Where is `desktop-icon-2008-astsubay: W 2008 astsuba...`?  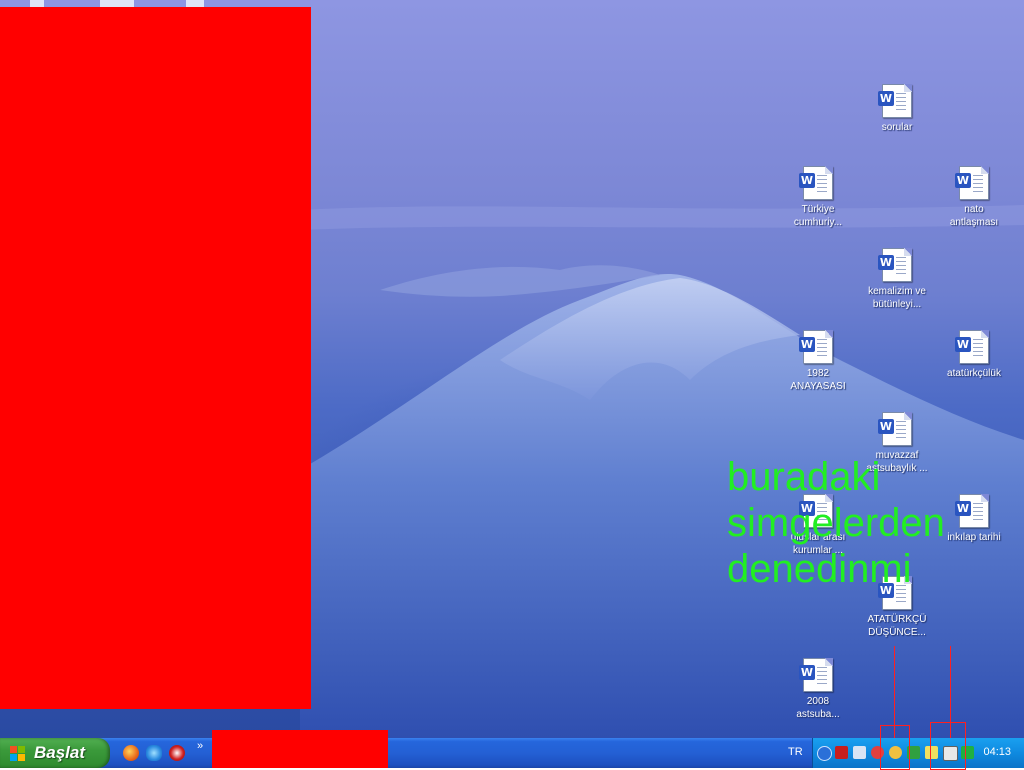 desktop-icon-2008-astsubay: W 2008 astsuba... is located at coordinates (818, 689).